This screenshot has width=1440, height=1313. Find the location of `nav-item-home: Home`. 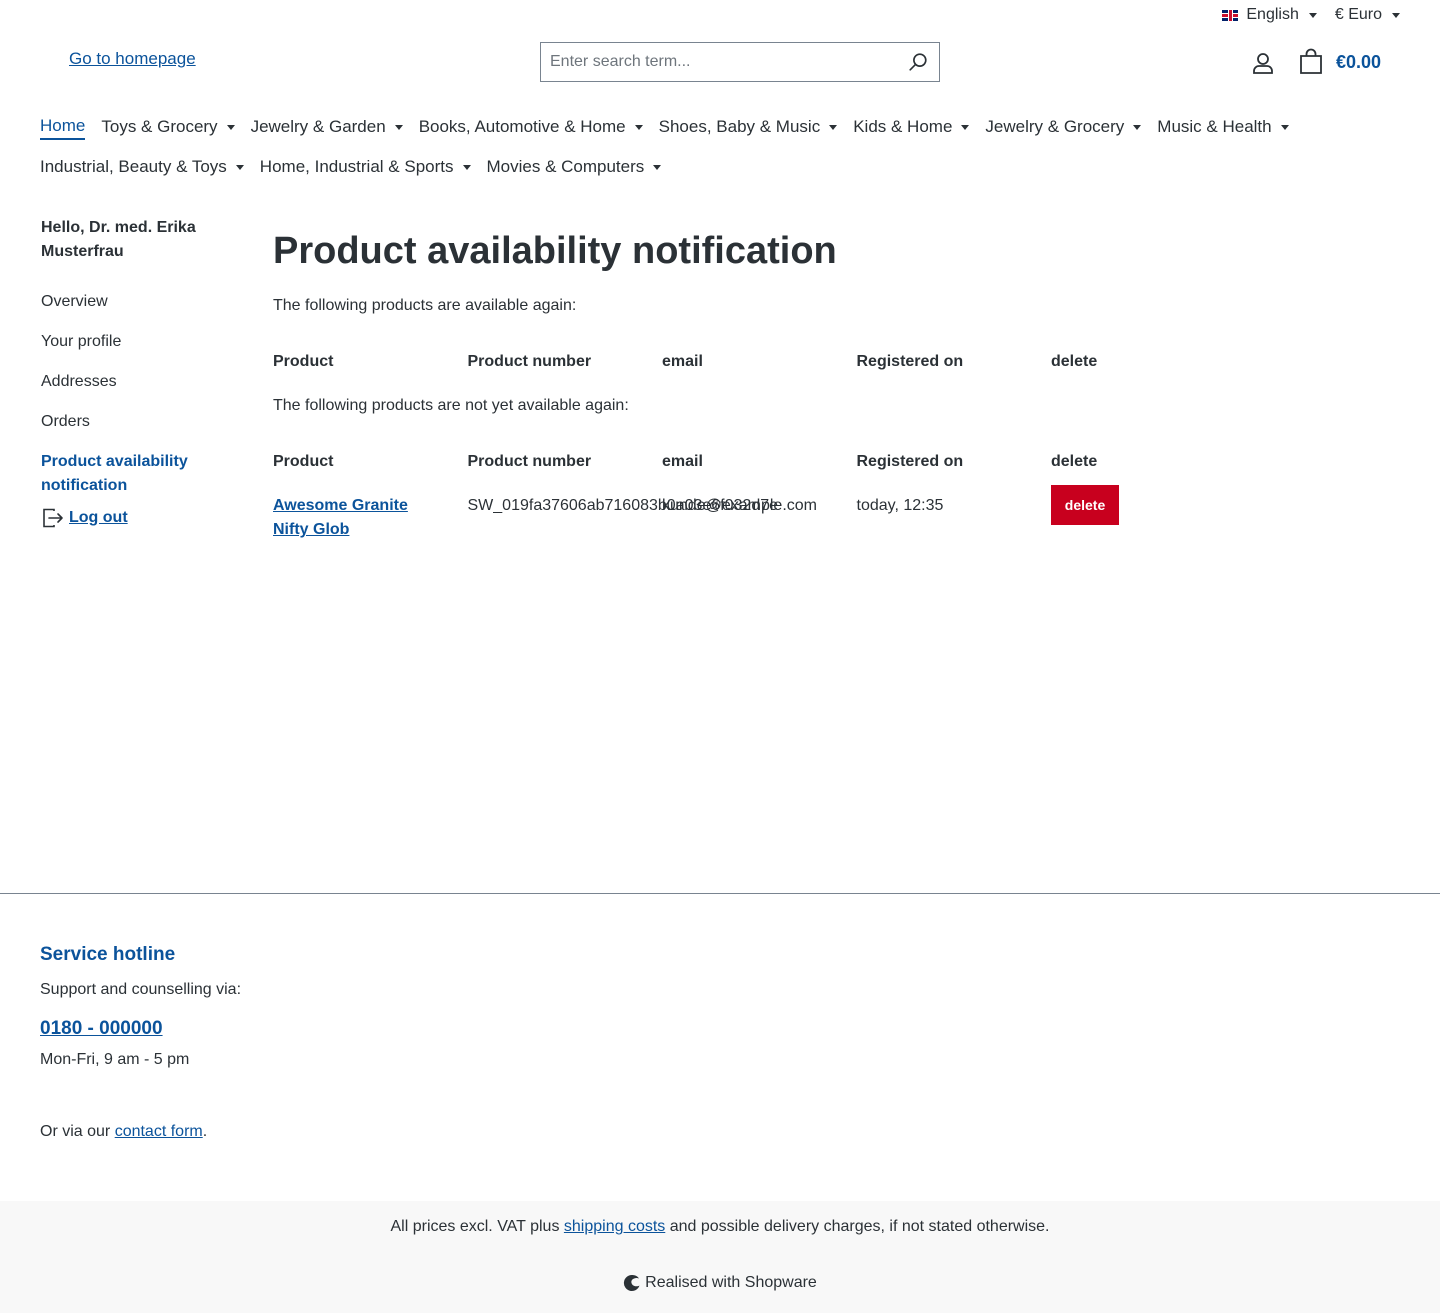

nav-item-home: Home is located at coordinates (63, 127).